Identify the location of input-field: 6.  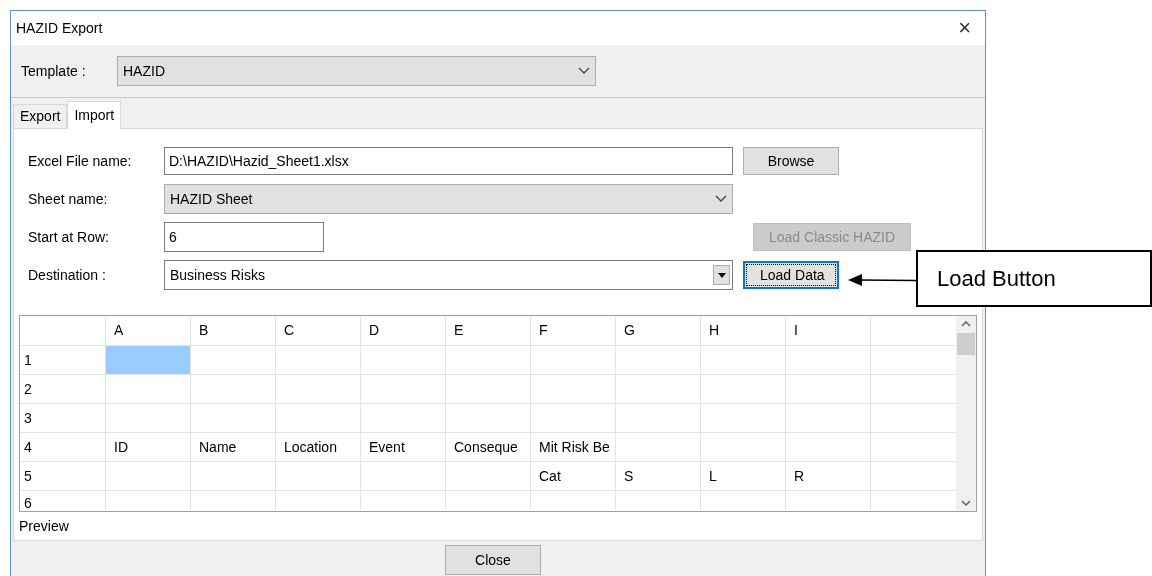
(244, 237).